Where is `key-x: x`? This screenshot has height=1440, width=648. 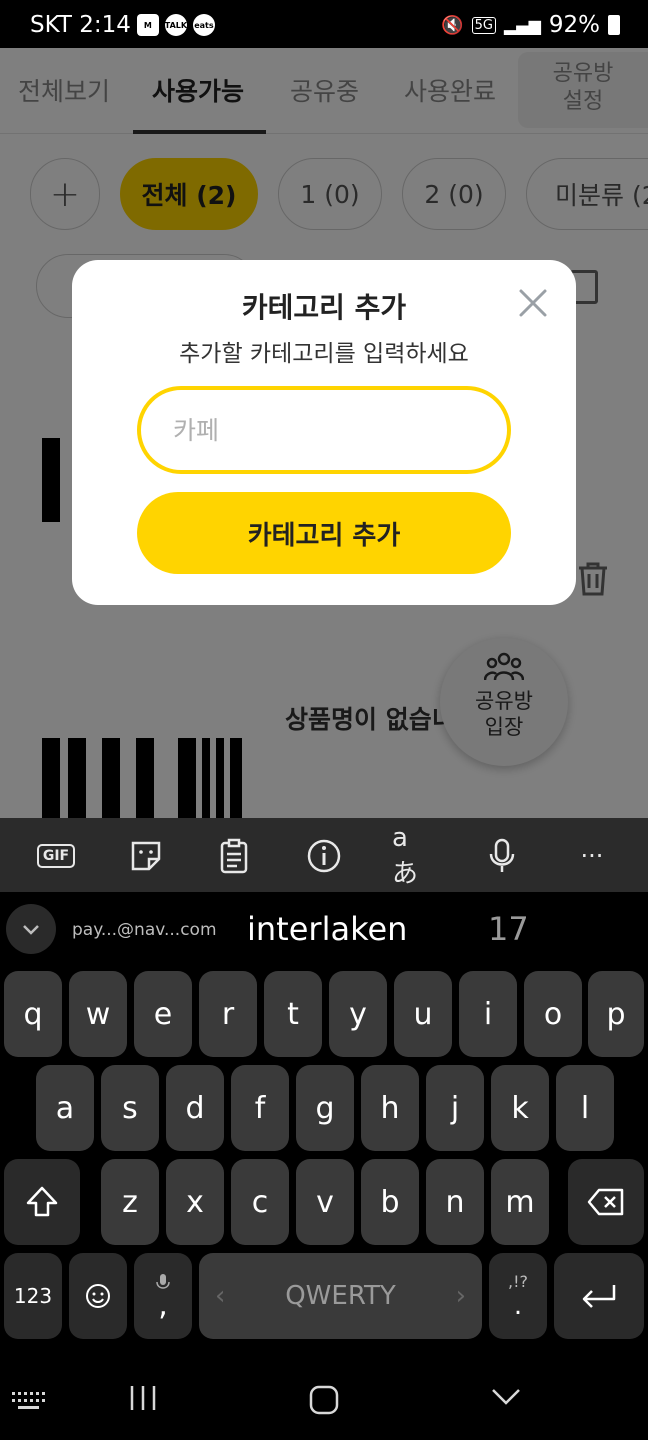
key-x: x is located at coordinates (195, 1202).